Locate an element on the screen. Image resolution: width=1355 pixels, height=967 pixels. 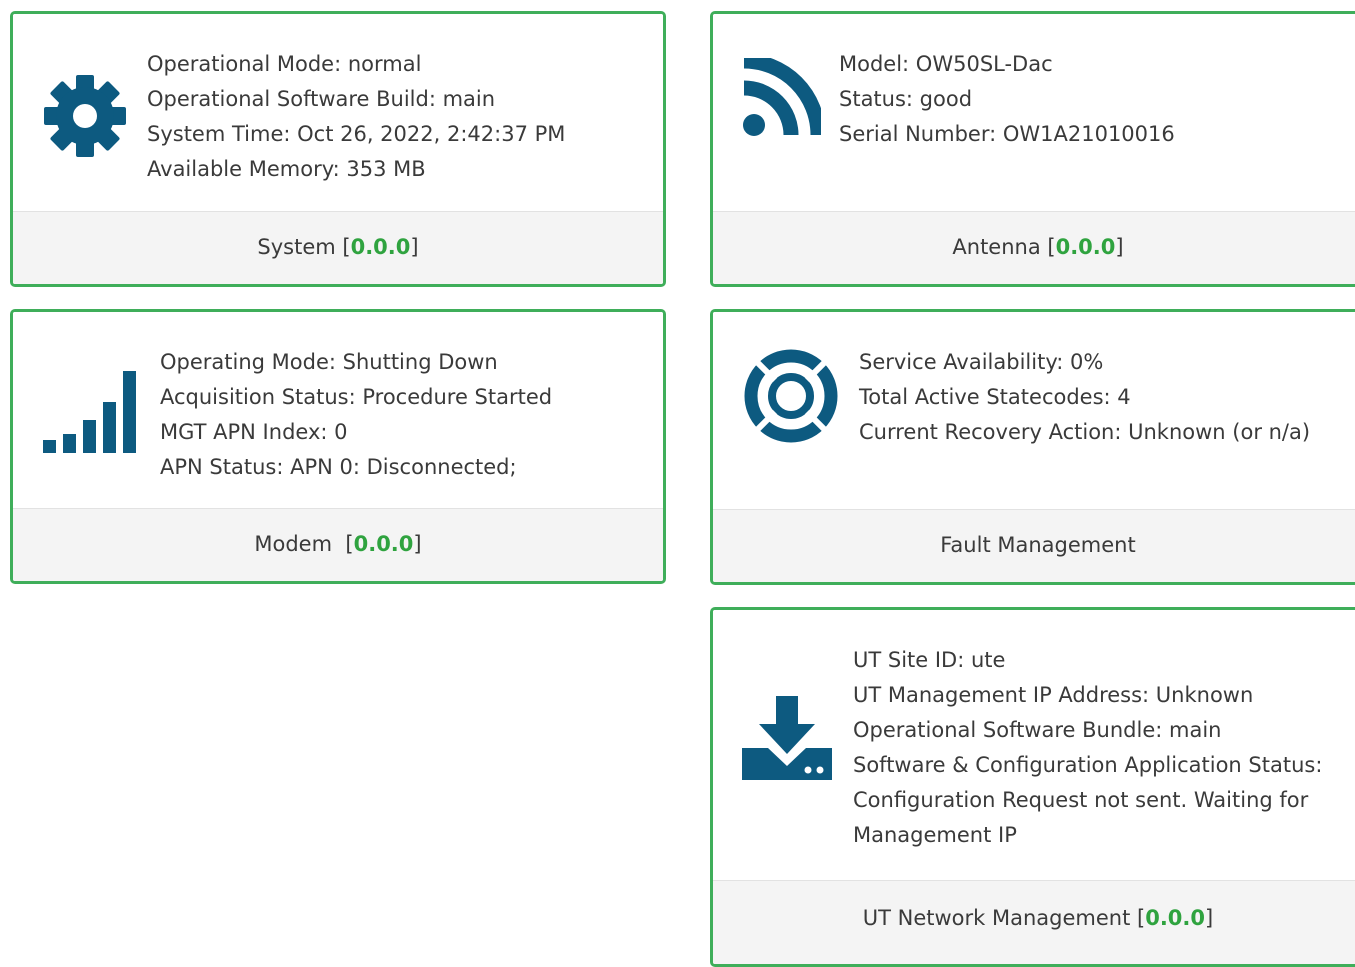
antenna-footer-label: Antenna is located at coordinates (996, 247).